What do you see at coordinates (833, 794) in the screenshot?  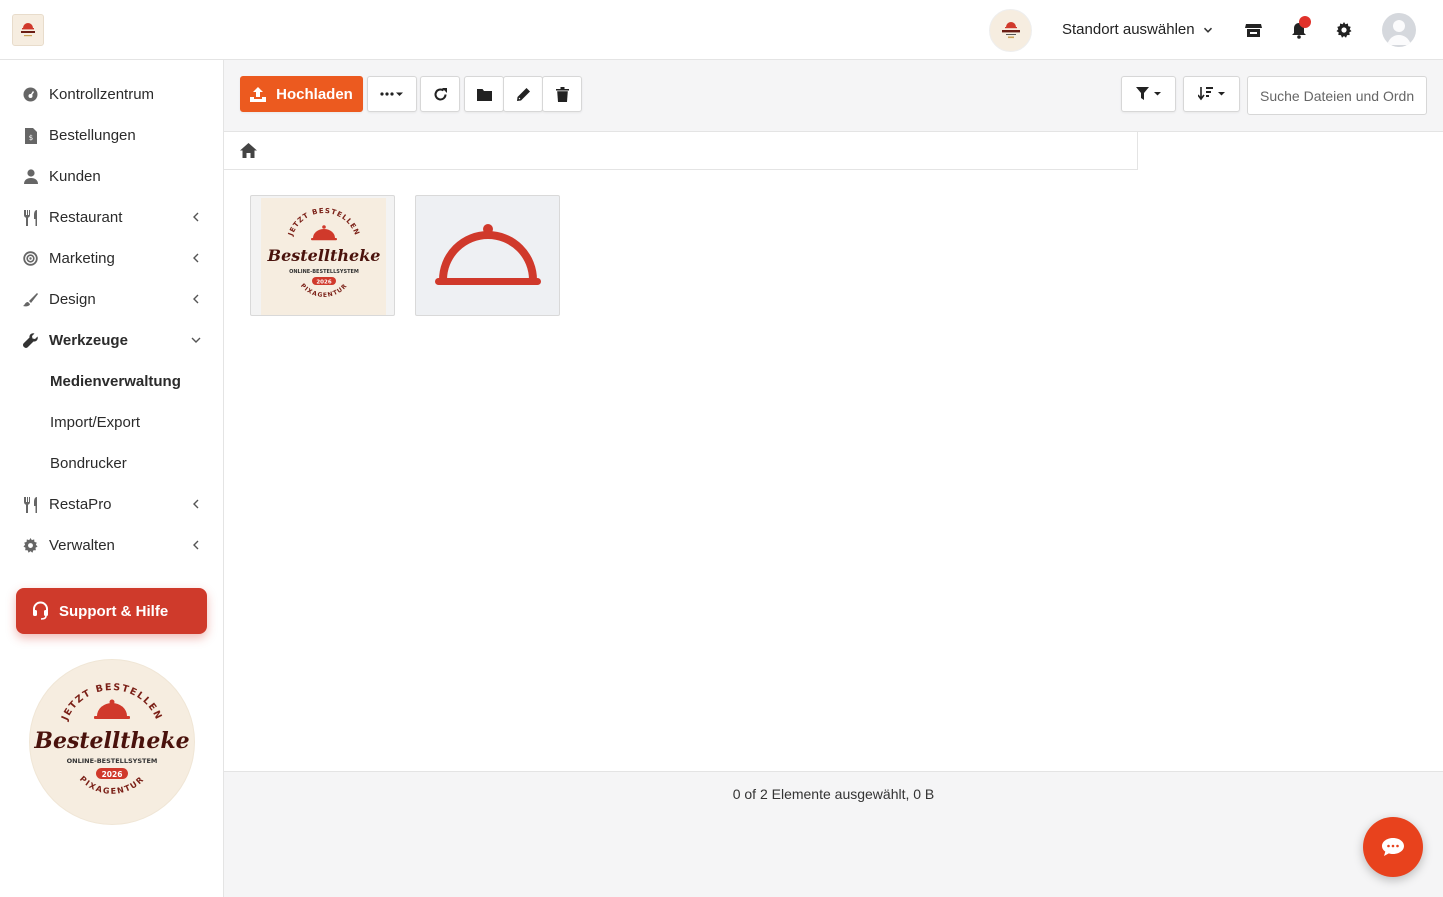 I see `selection-status: 0 of 2 Elemente ausgewählt, 0 B` at bounding box center [833, 794].